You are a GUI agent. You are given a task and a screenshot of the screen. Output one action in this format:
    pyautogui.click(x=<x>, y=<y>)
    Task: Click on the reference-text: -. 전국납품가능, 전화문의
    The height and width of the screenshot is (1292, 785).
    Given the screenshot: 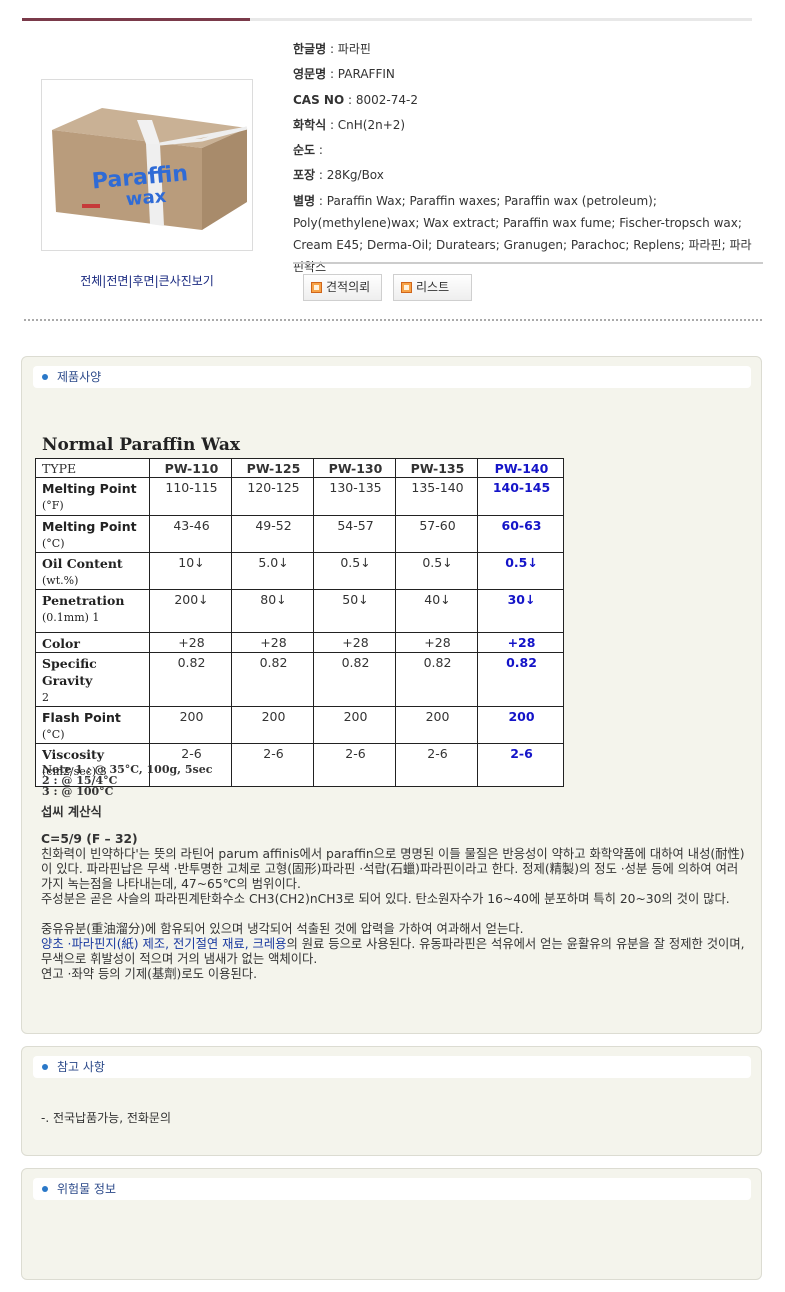 What is the action you would take?
    pyautogui.click(x=106, y=1118)
    